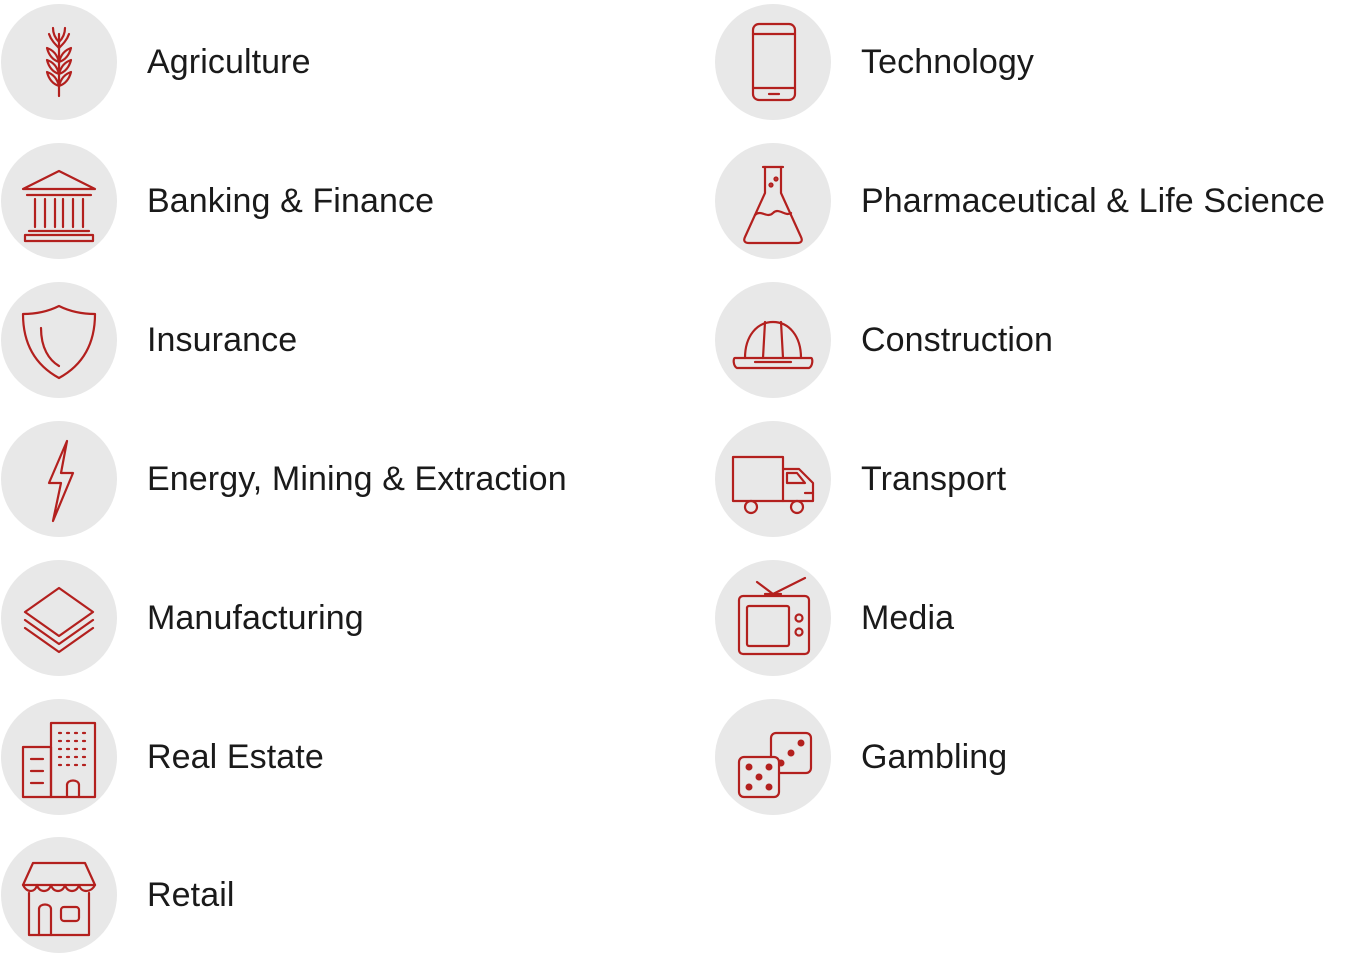 This screenshot has height=956, width=1366. What do you see at coordinates (235, 756) in the screenshot?
I see `industry-label: Real Estate` at bounding box center [235, 756].